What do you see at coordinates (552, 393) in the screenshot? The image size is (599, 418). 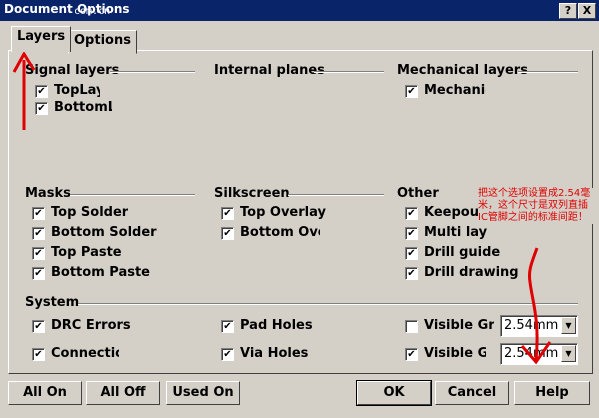 I see `help-button: Help` at bounding box center [552, 393].